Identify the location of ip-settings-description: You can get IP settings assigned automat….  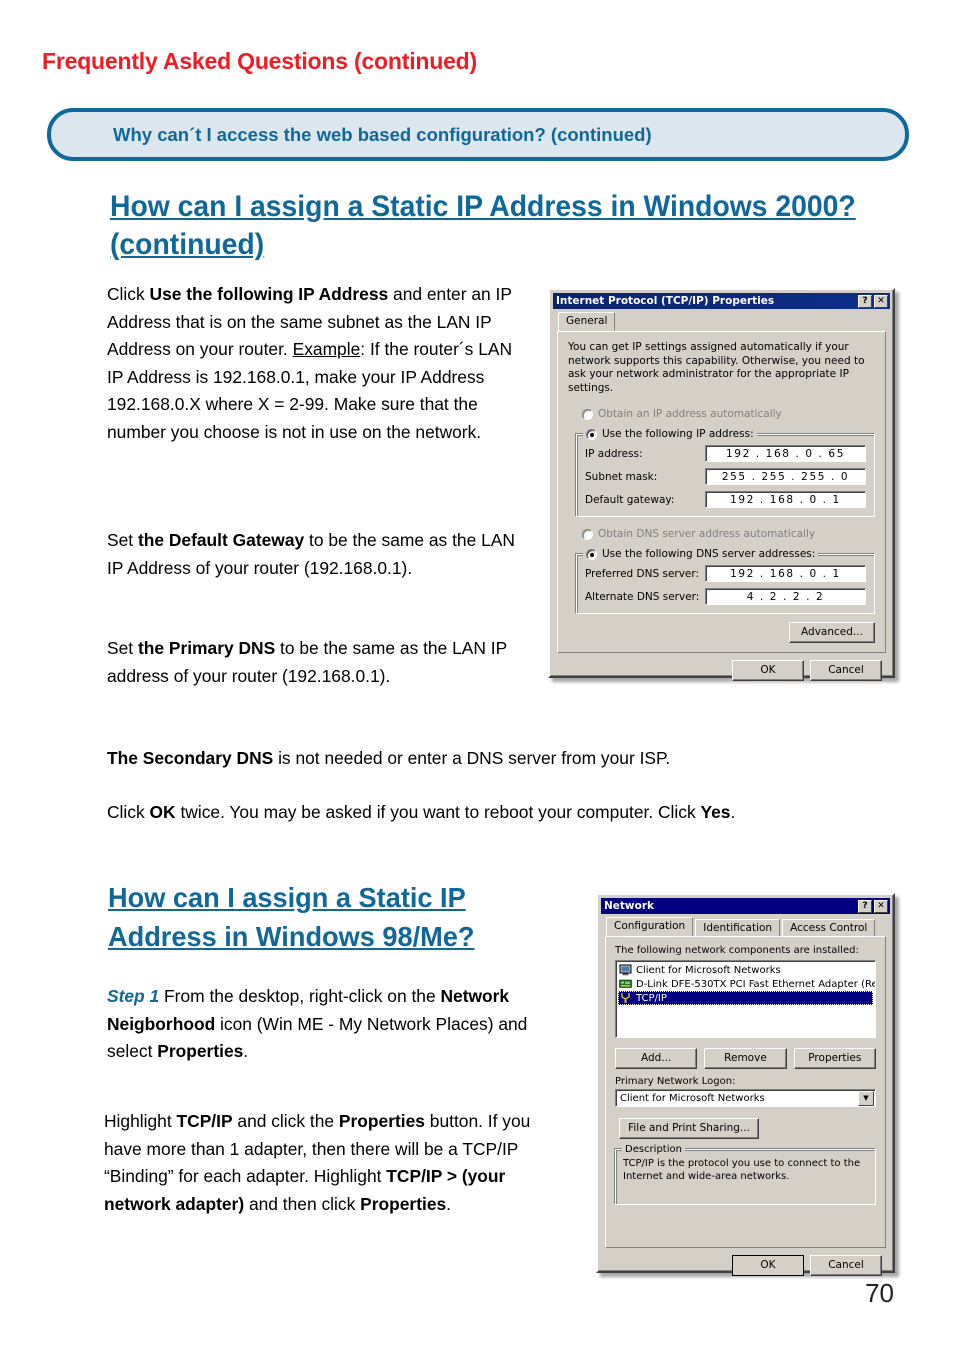
(716, 367).